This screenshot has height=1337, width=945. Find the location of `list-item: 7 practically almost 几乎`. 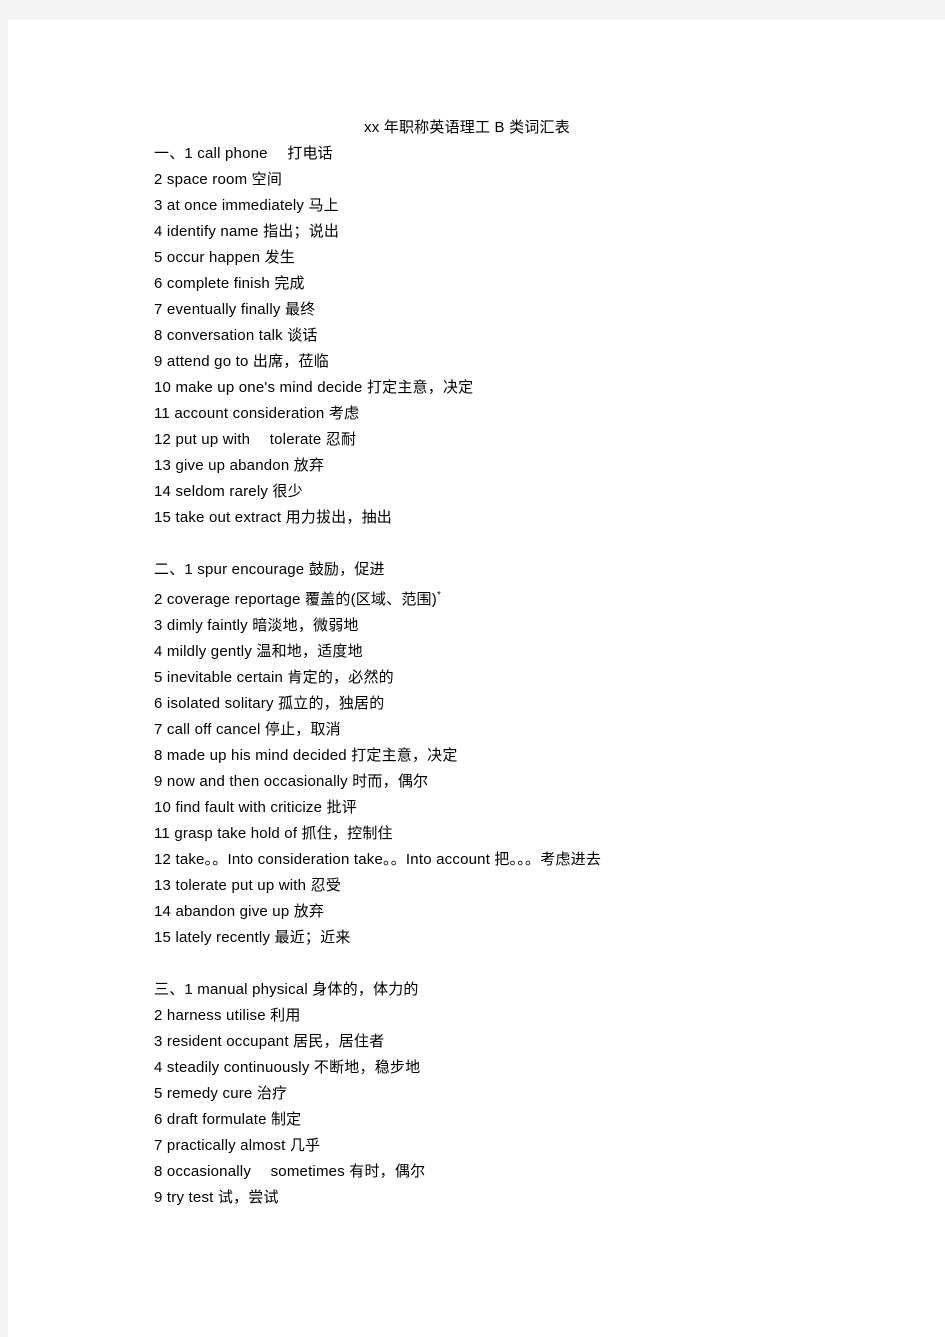

list-item: 7 practically almost 几乎 is located at coordinates (237, 1145).